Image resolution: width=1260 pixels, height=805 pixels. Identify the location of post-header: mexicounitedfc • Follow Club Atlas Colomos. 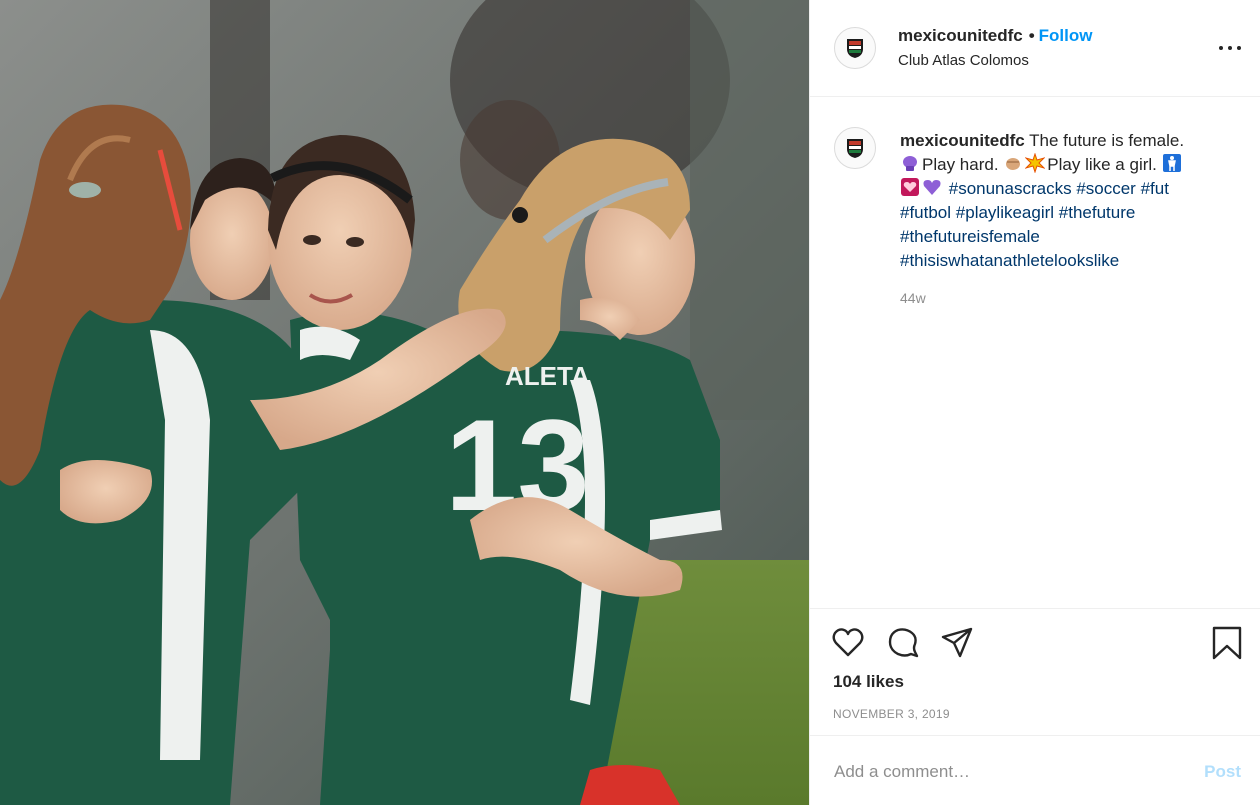
(1035, 48).